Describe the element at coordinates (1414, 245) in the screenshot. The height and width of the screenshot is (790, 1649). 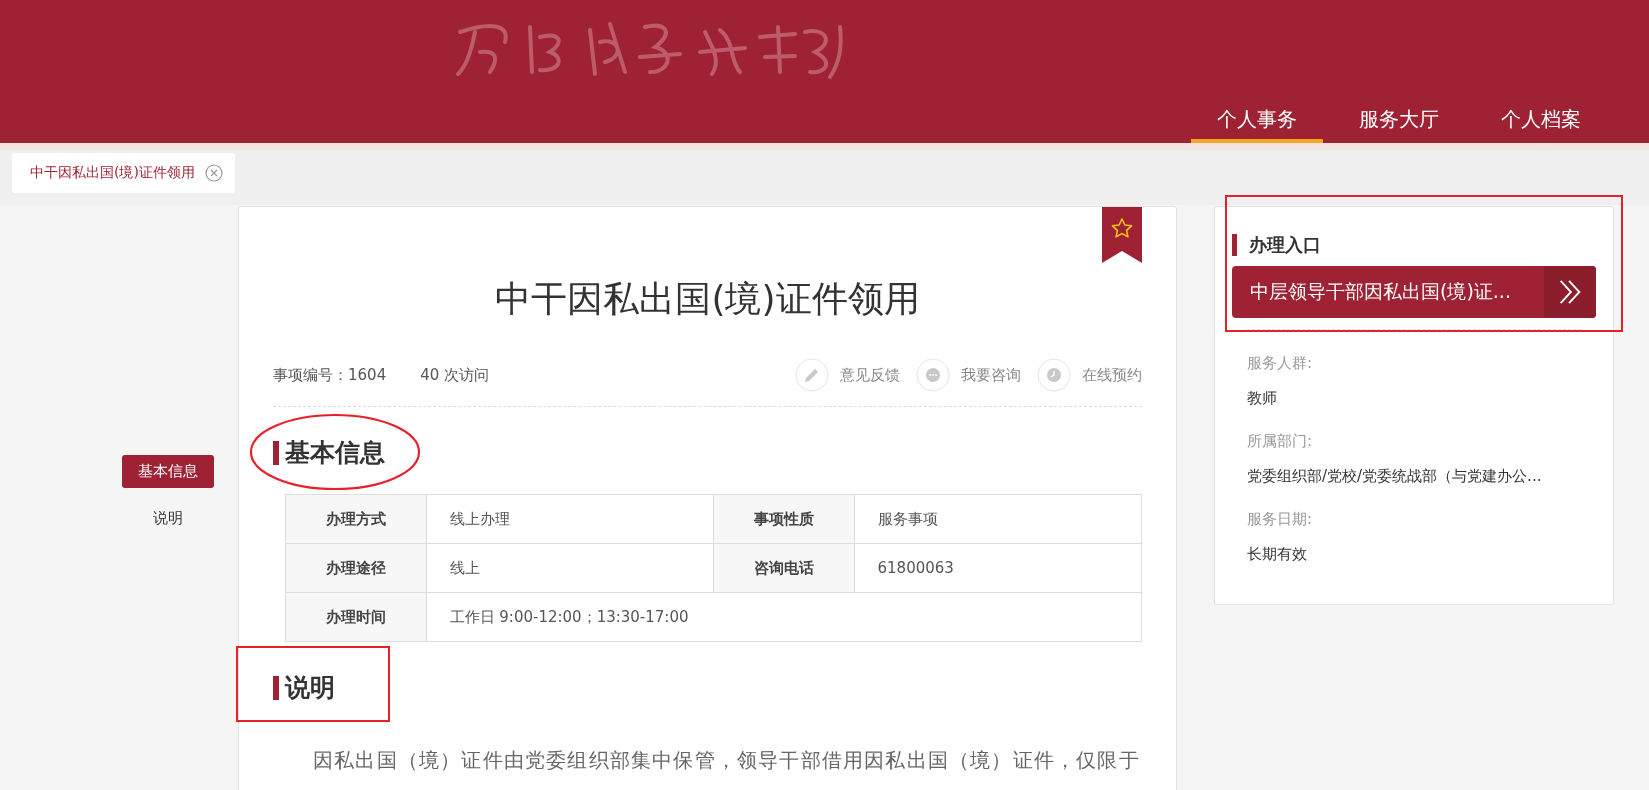
I see `panel-heading: 办理入口` at that location.